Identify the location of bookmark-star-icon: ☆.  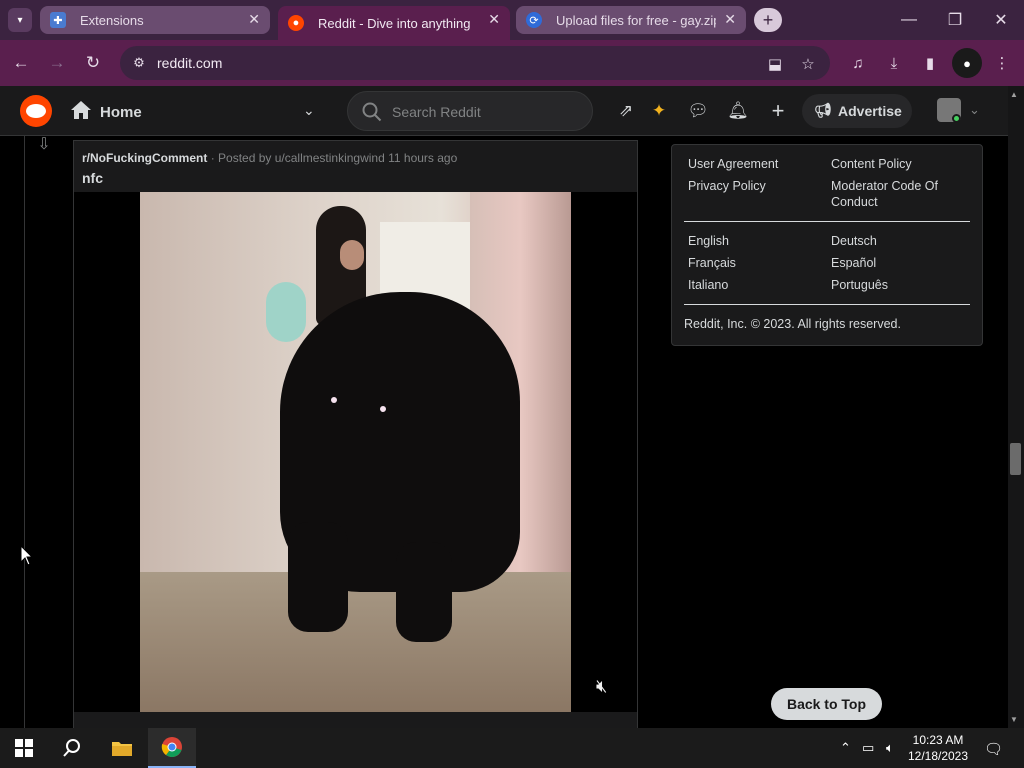
(808, 64).